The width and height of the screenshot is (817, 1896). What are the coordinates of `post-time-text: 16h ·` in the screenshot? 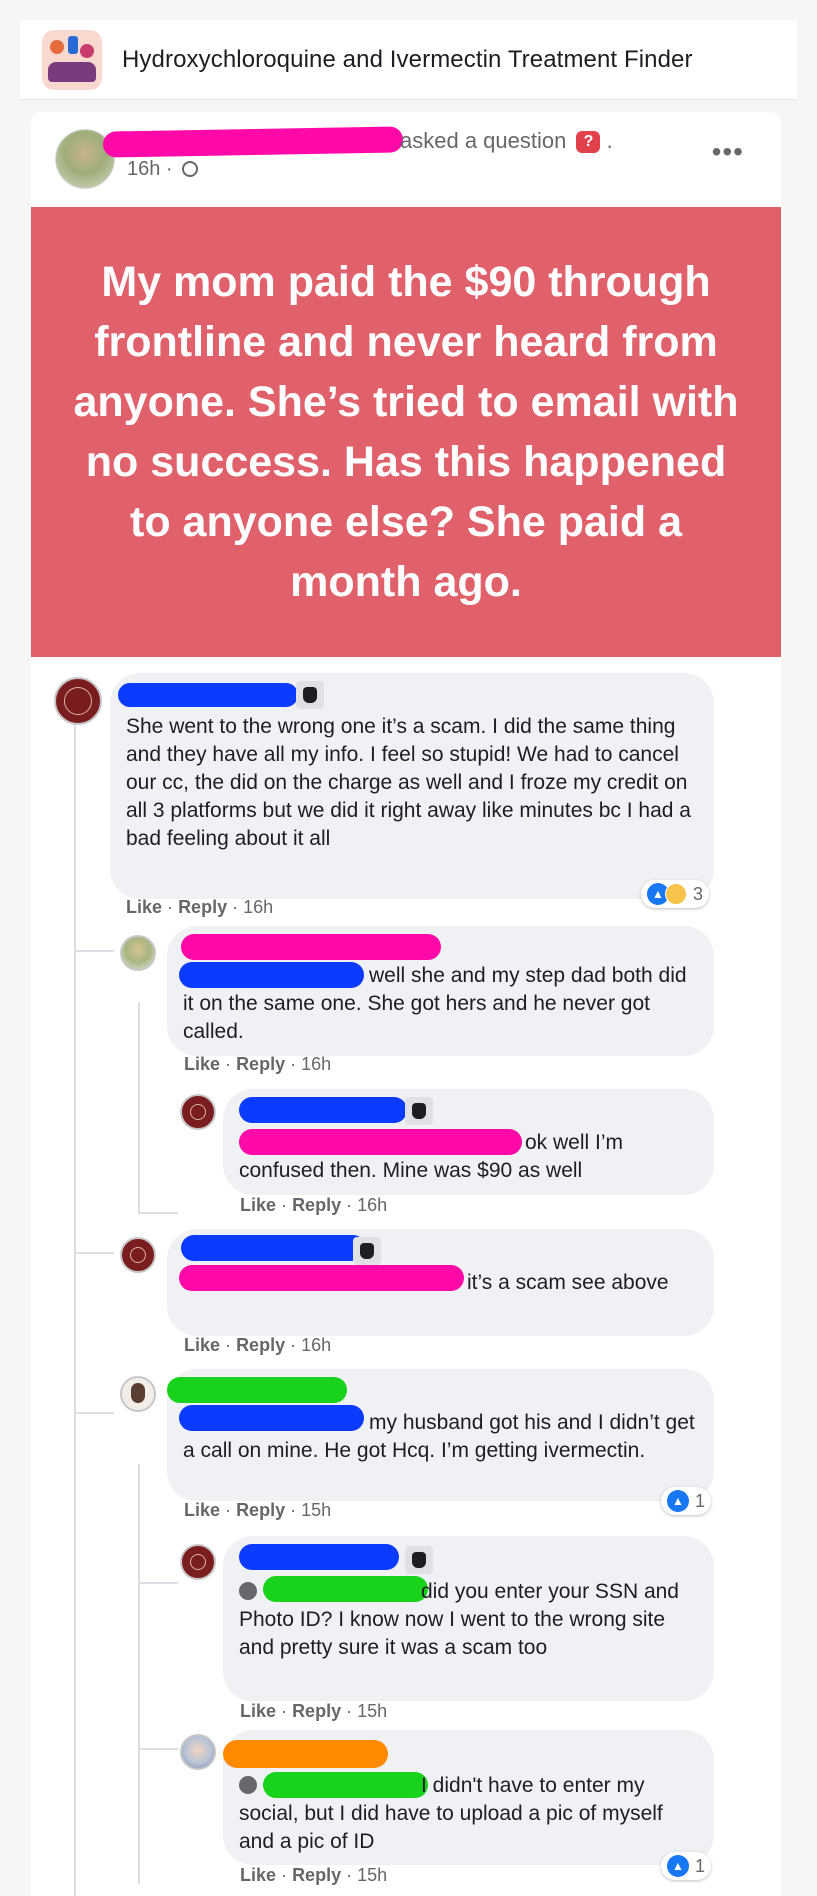 It's located at (150, 169).